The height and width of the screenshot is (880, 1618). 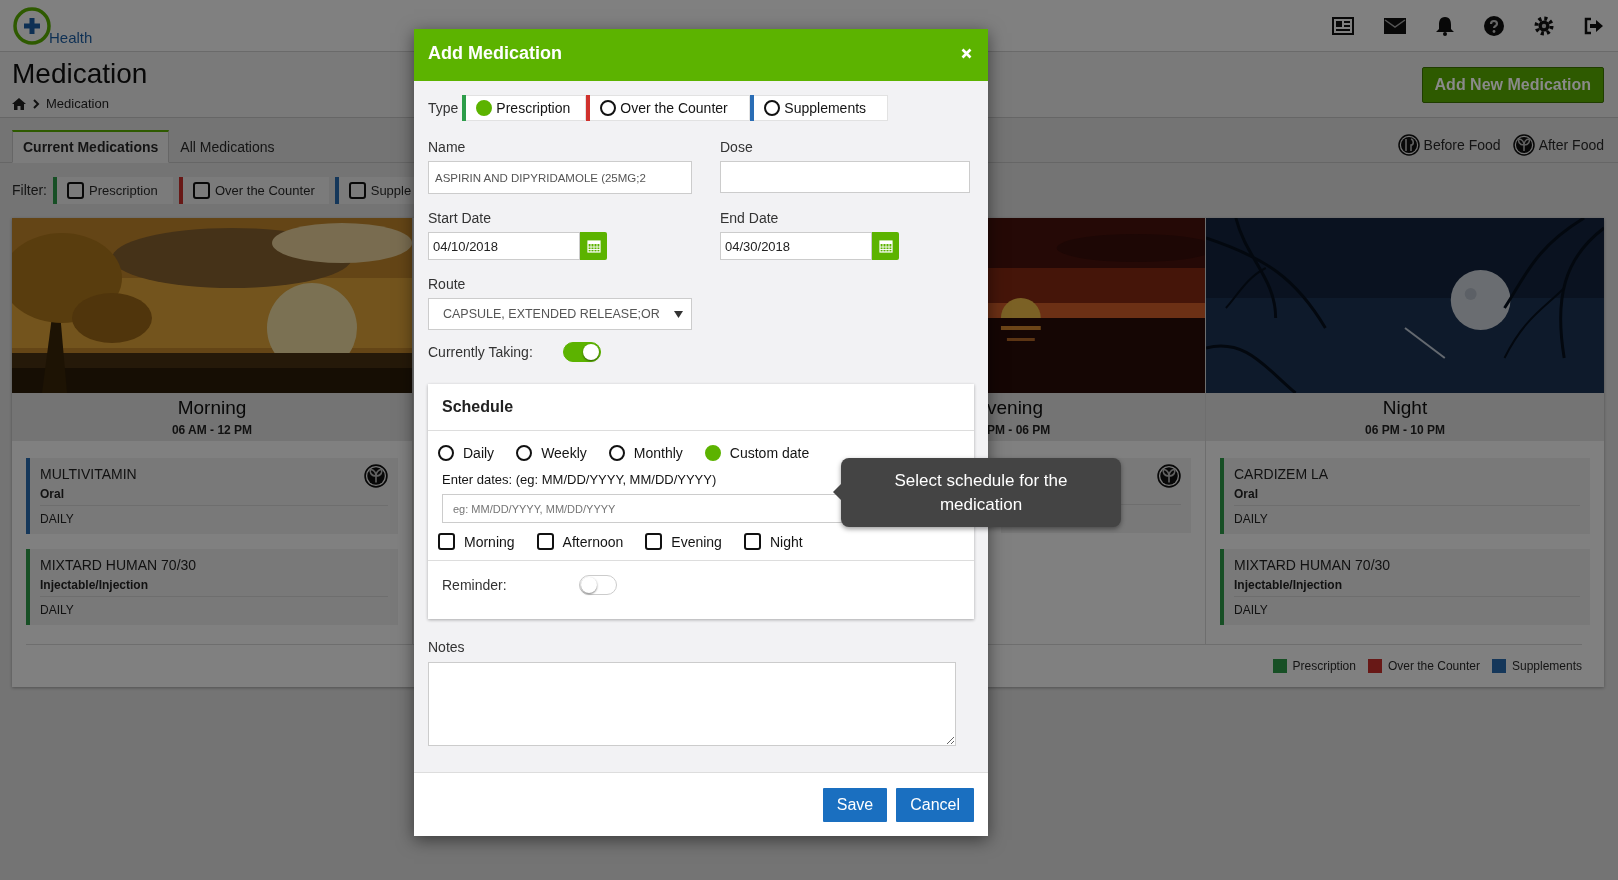 What do you see at coordinates (750, 218) in the screenshot?
I see `field-label: End Date` at bounding box center [750, 218].